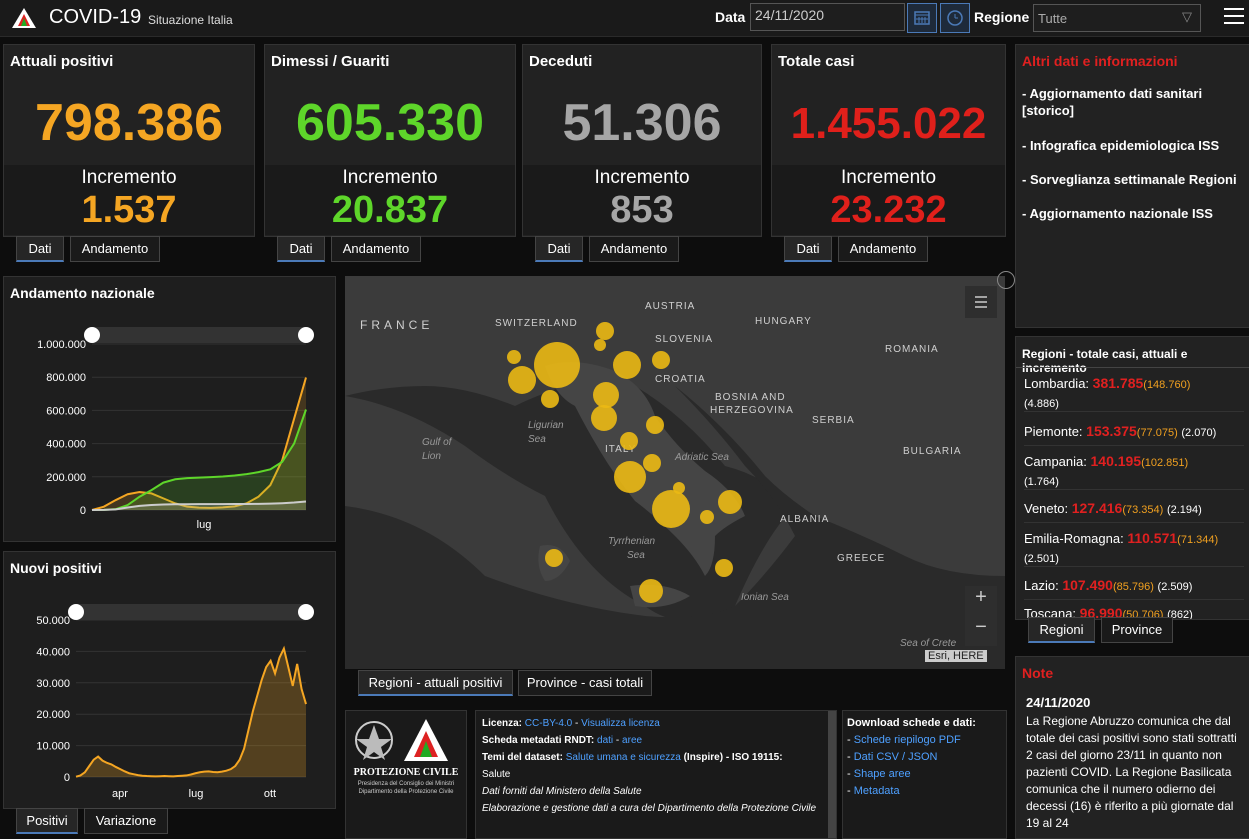 This screenshot has height=839, width=1249. I want to click on region-row: Campania: 140.195(102.851) (1.764), so click(1134, 471).